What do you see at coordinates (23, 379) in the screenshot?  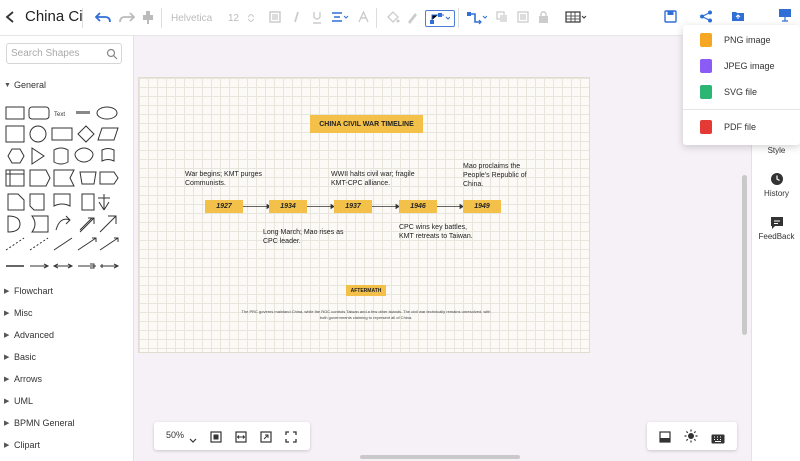 I see `section-arrows: ▶ Arrows` at bounding box center [23, 379].